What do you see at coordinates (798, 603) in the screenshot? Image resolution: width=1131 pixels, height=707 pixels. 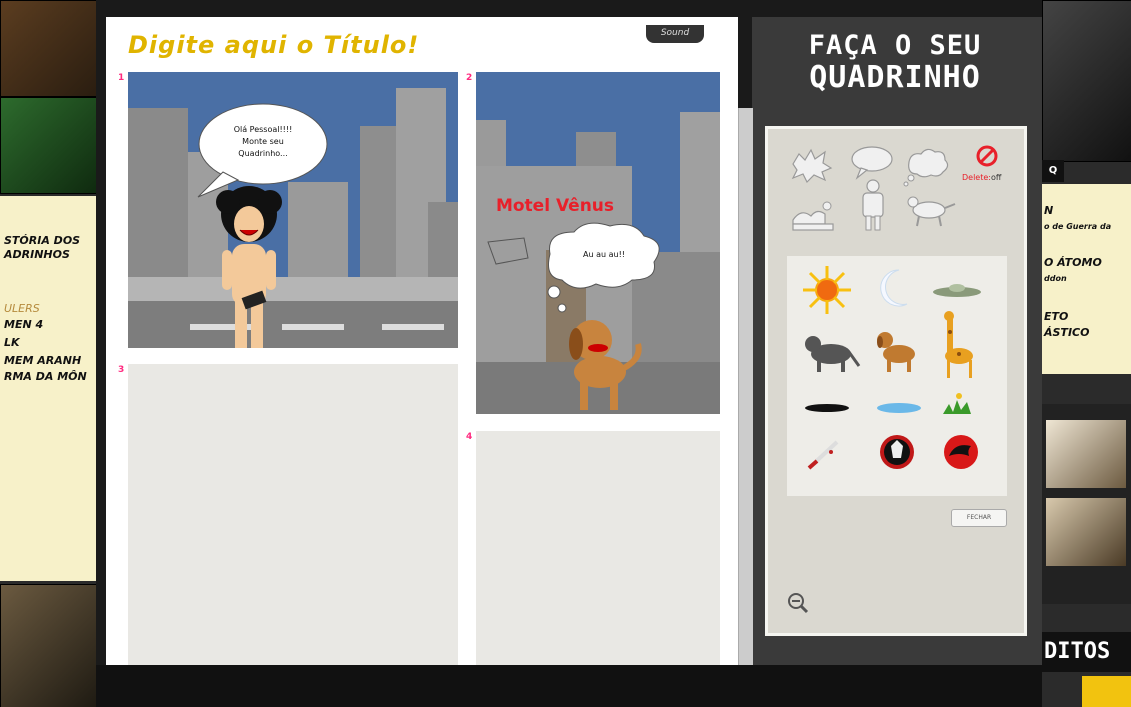 I see `zoom-out-icon` at bounding box center [798, 603].